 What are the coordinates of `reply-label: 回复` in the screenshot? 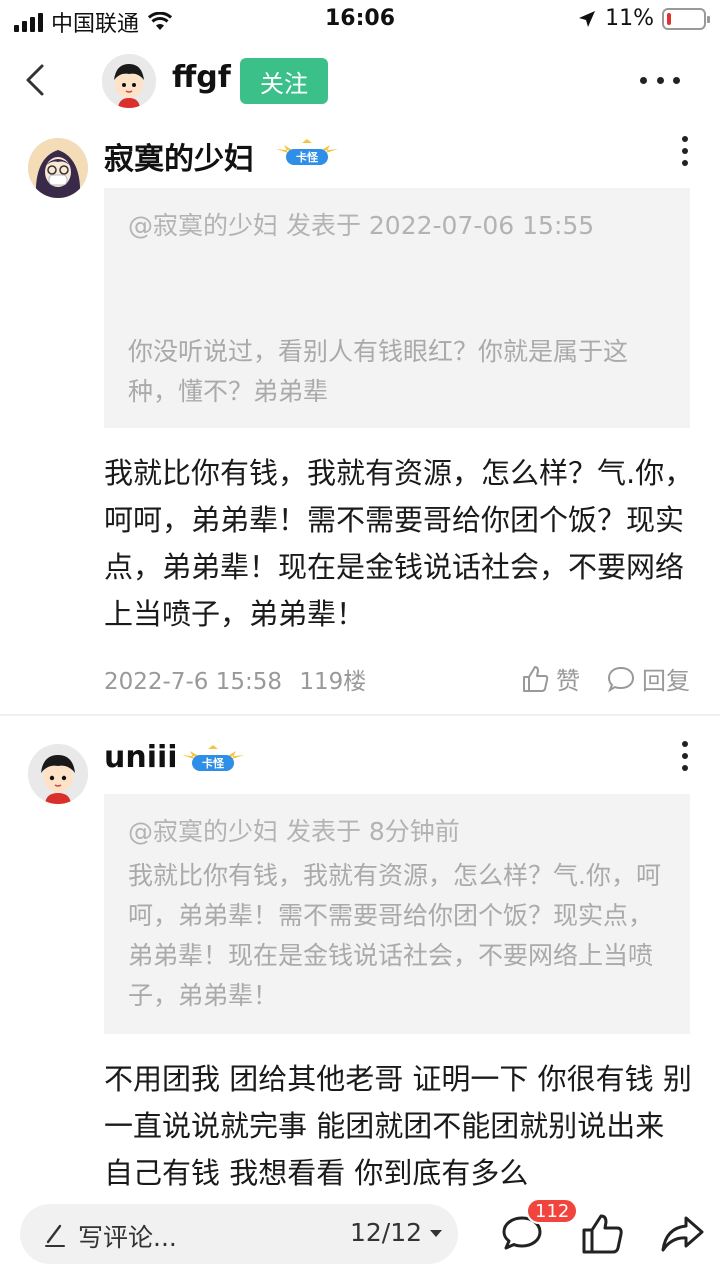 It's located at (666, 681).